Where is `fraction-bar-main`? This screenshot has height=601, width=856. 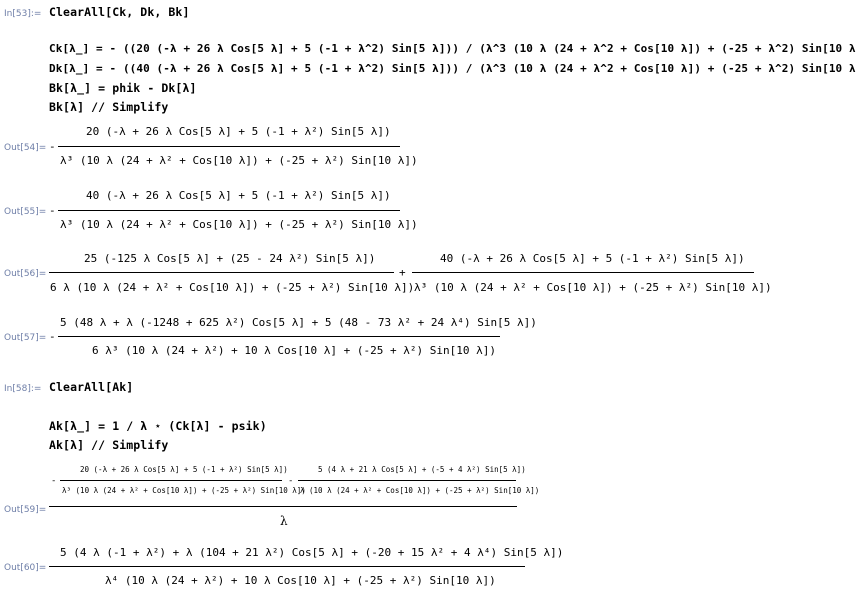 fraction-bar-main is located at coordinates (283, 506).